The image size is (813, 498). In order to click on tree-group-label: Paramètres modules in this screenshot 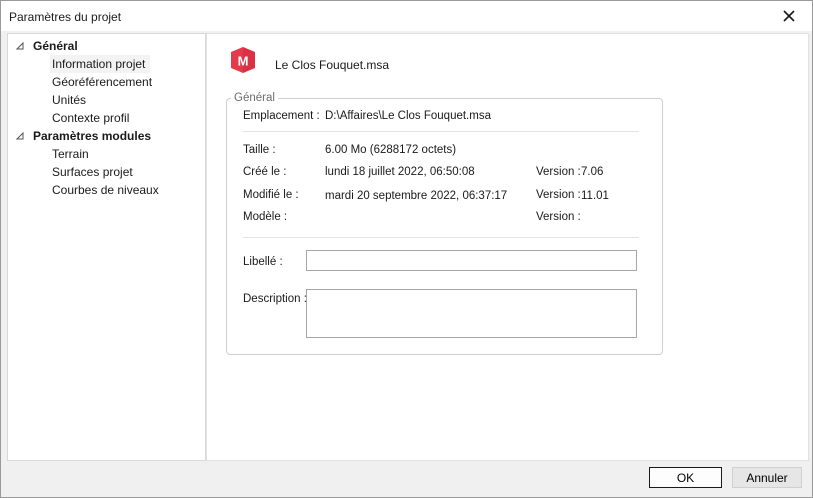, I will do `click(92, 136)`.